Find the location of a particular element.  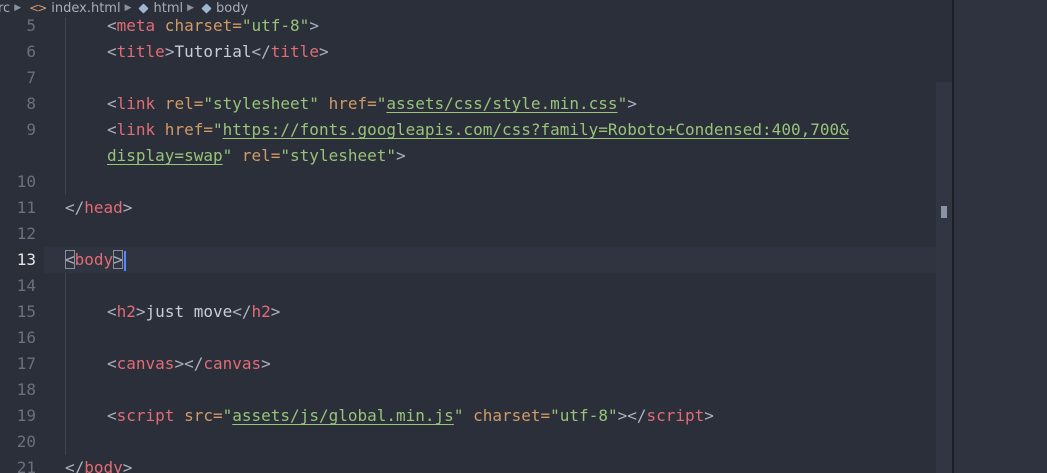

code-token: "stylesheet" is located at coordinates (338, 155).